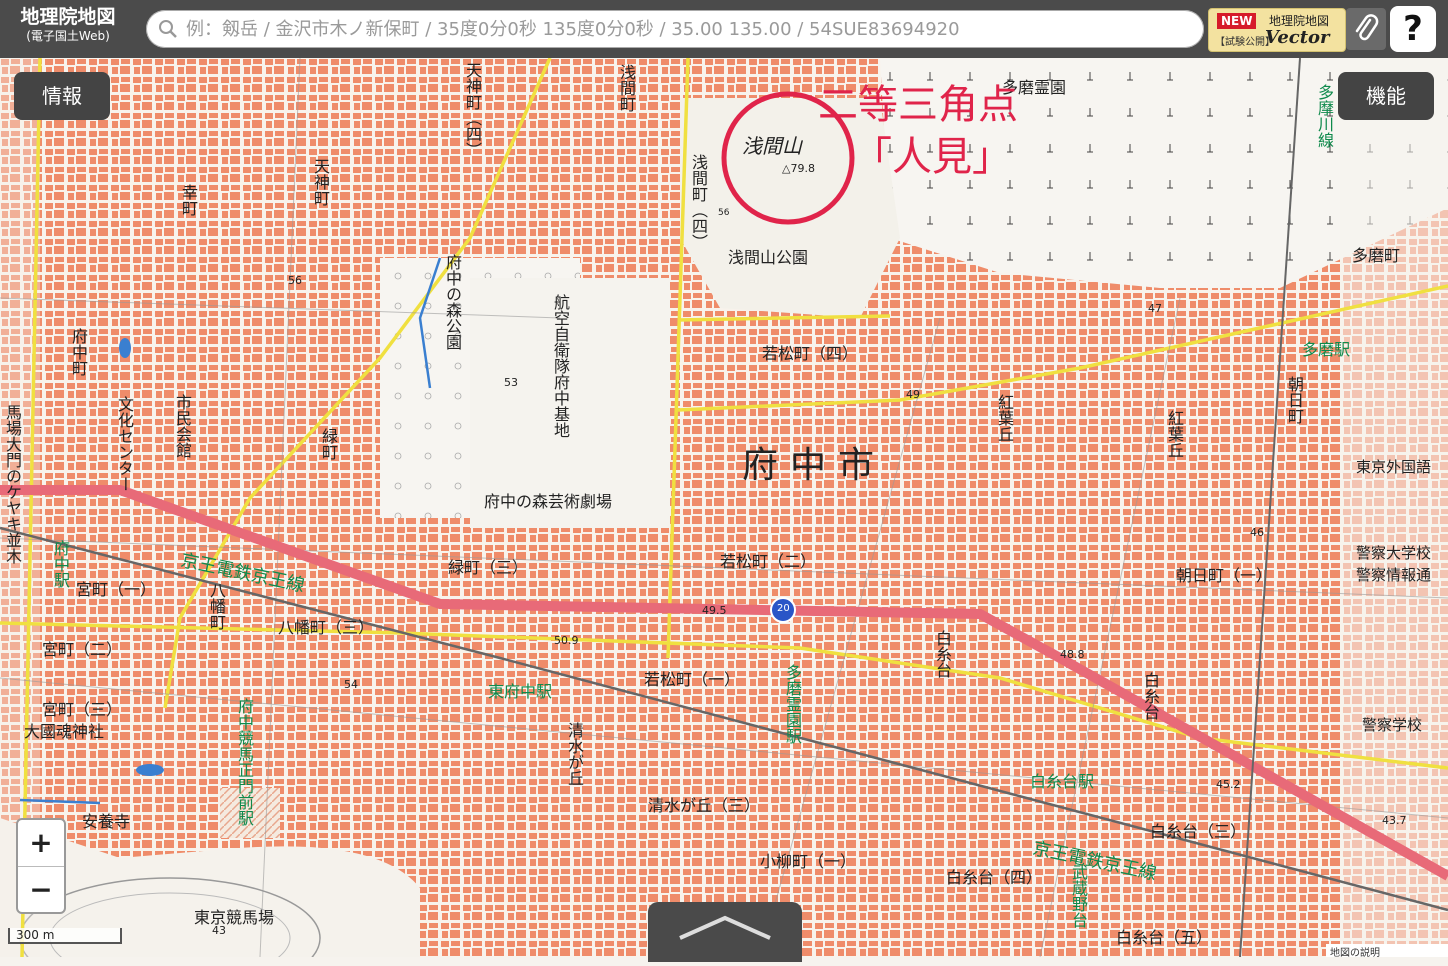 This screenshot has width=1448, height=966. Describe the element at coordinates (60, 564) in the screenshot. I see `label-fuchu-station: 府中駅` at that location.